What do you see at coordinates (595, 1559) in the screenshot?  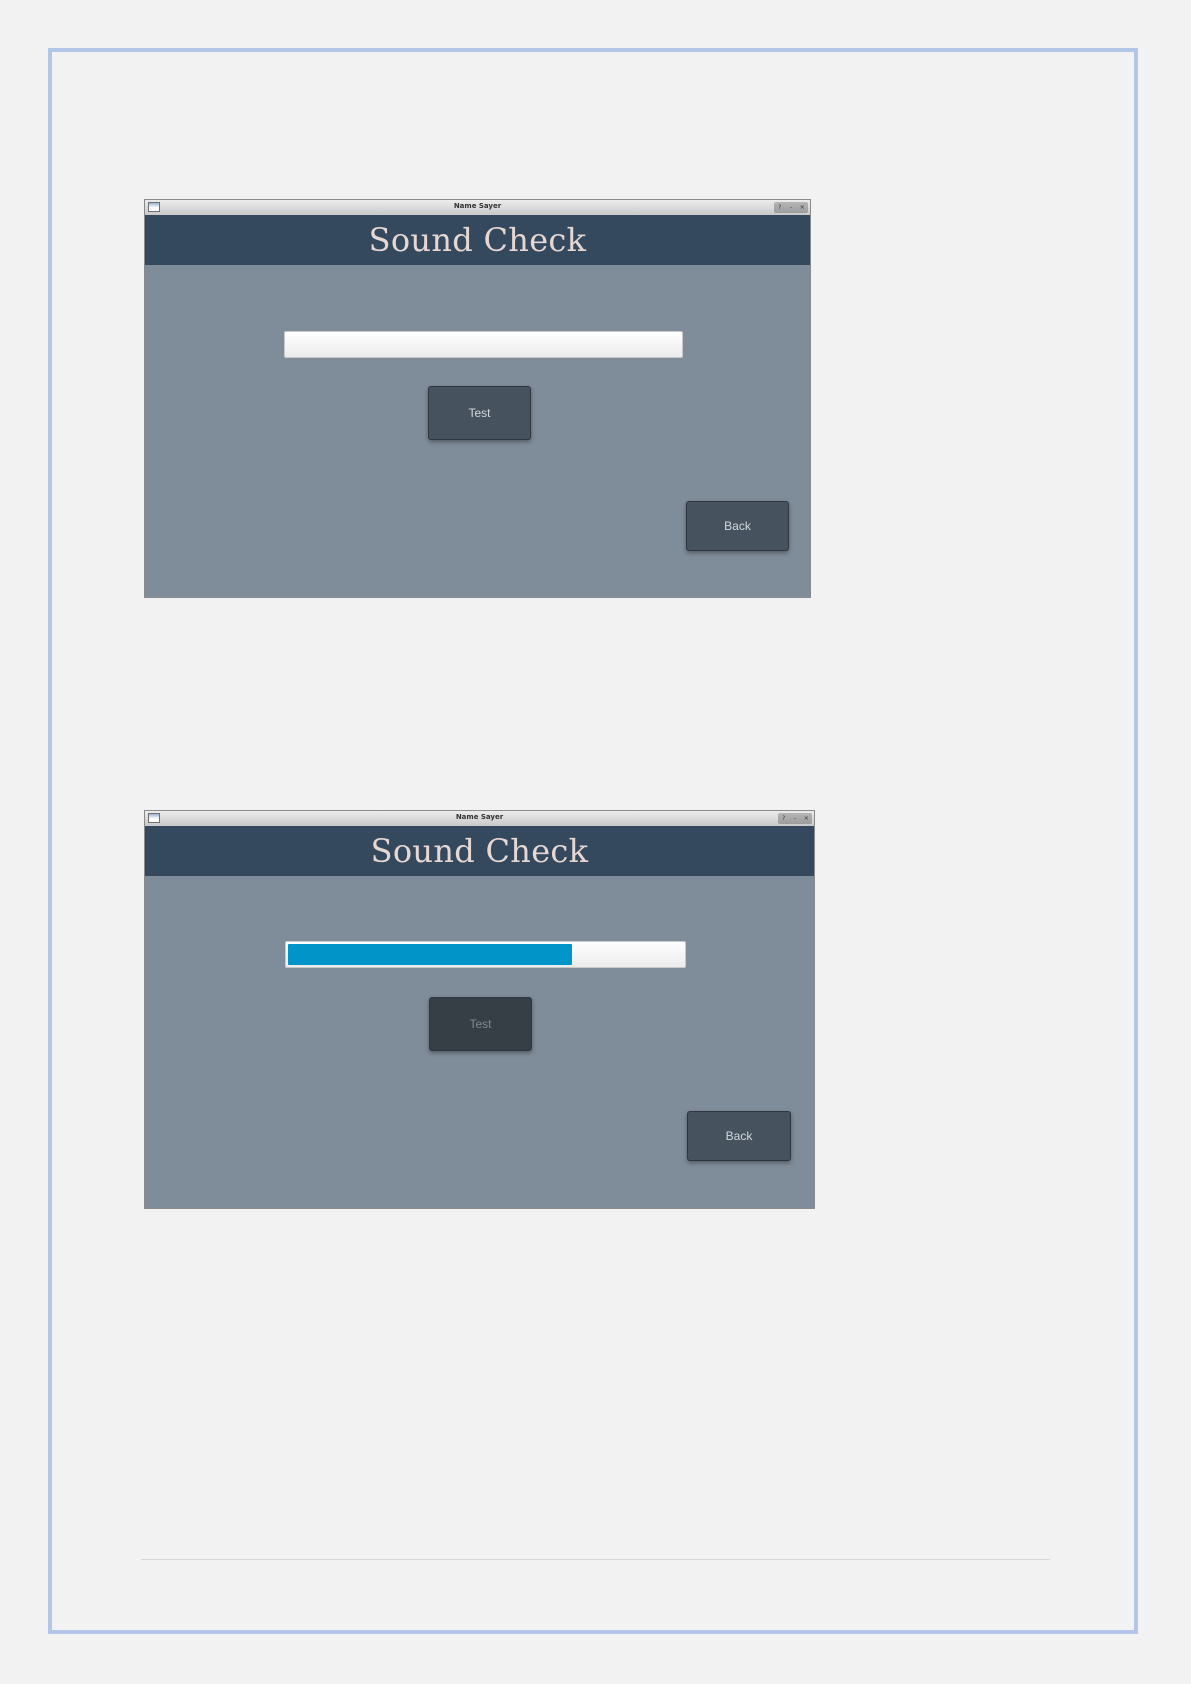 I see `footer-rule` at bounding box center [595, 1559].